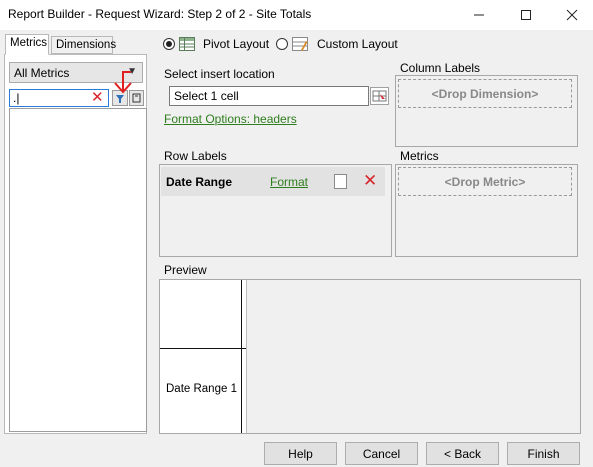 This screenshot has width=593, height=467. I want to click on pivot-table-icon, so click(187, 44).